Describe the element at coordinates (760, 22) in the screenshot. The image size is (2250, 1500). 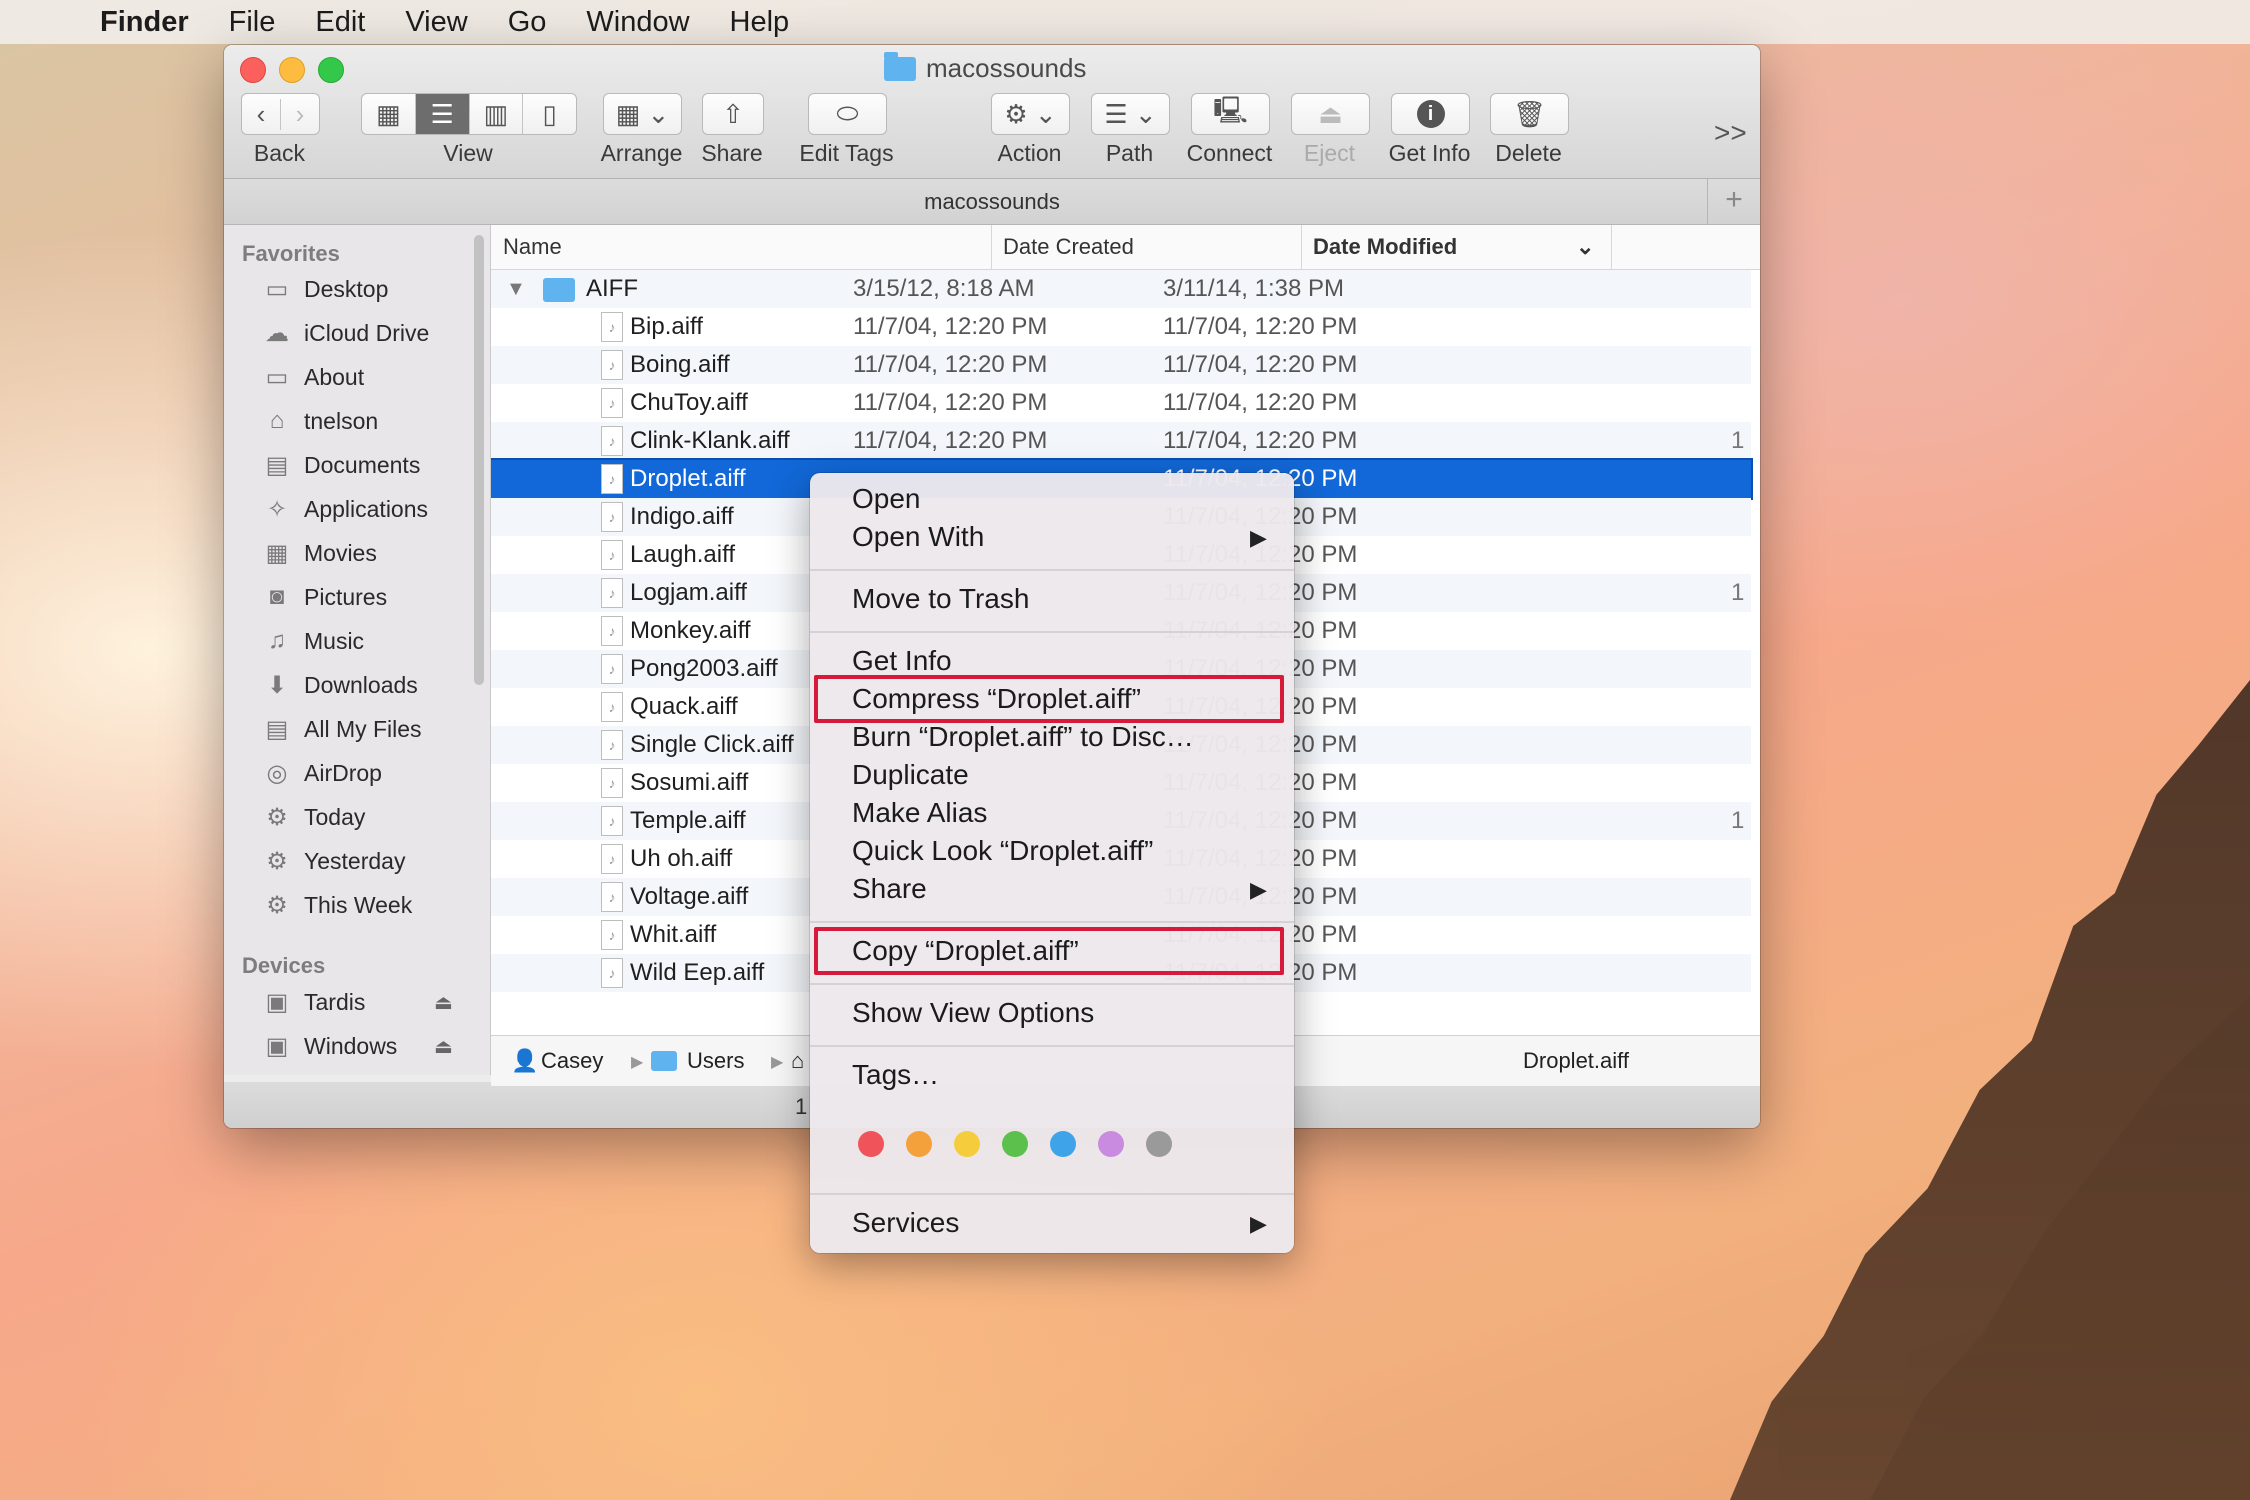
I see `menu-help: Help` at that location.